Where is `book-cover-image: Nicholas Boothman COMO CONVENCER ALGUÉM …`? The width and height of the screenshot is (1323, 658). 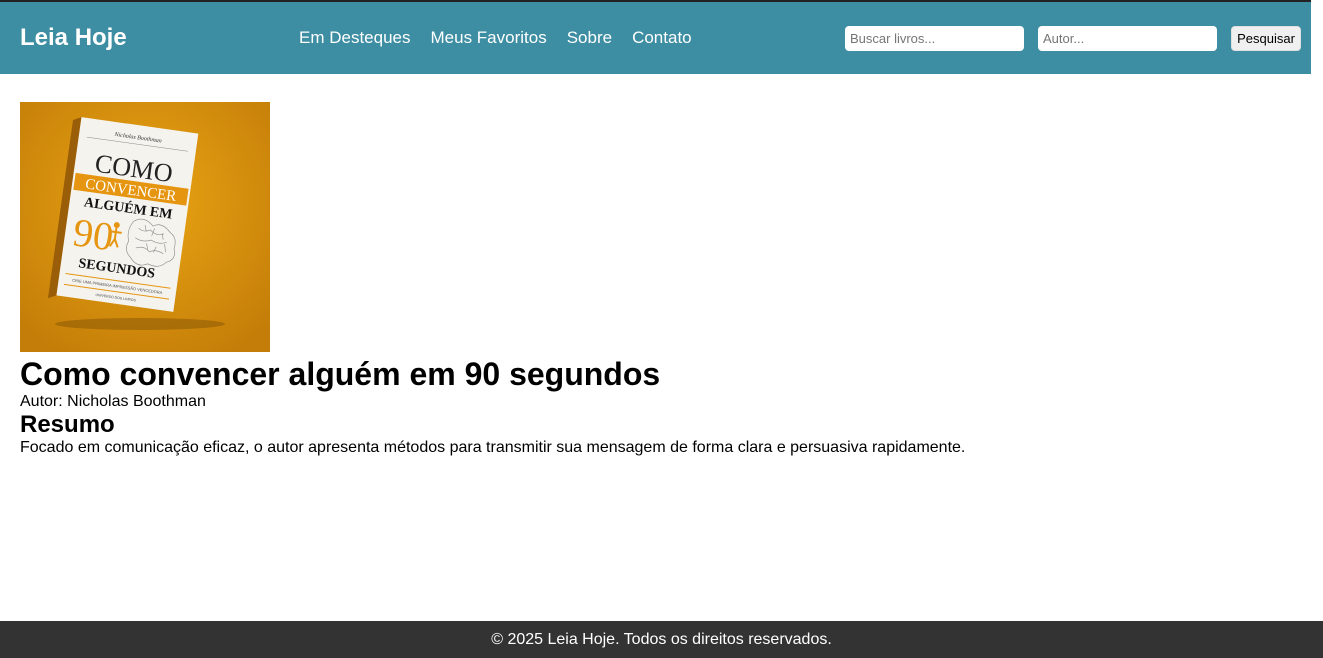 book-cover-image: Nicholas Boothman COMO CONVENCER ALGUÉM … is located at coordinates (145, 227).